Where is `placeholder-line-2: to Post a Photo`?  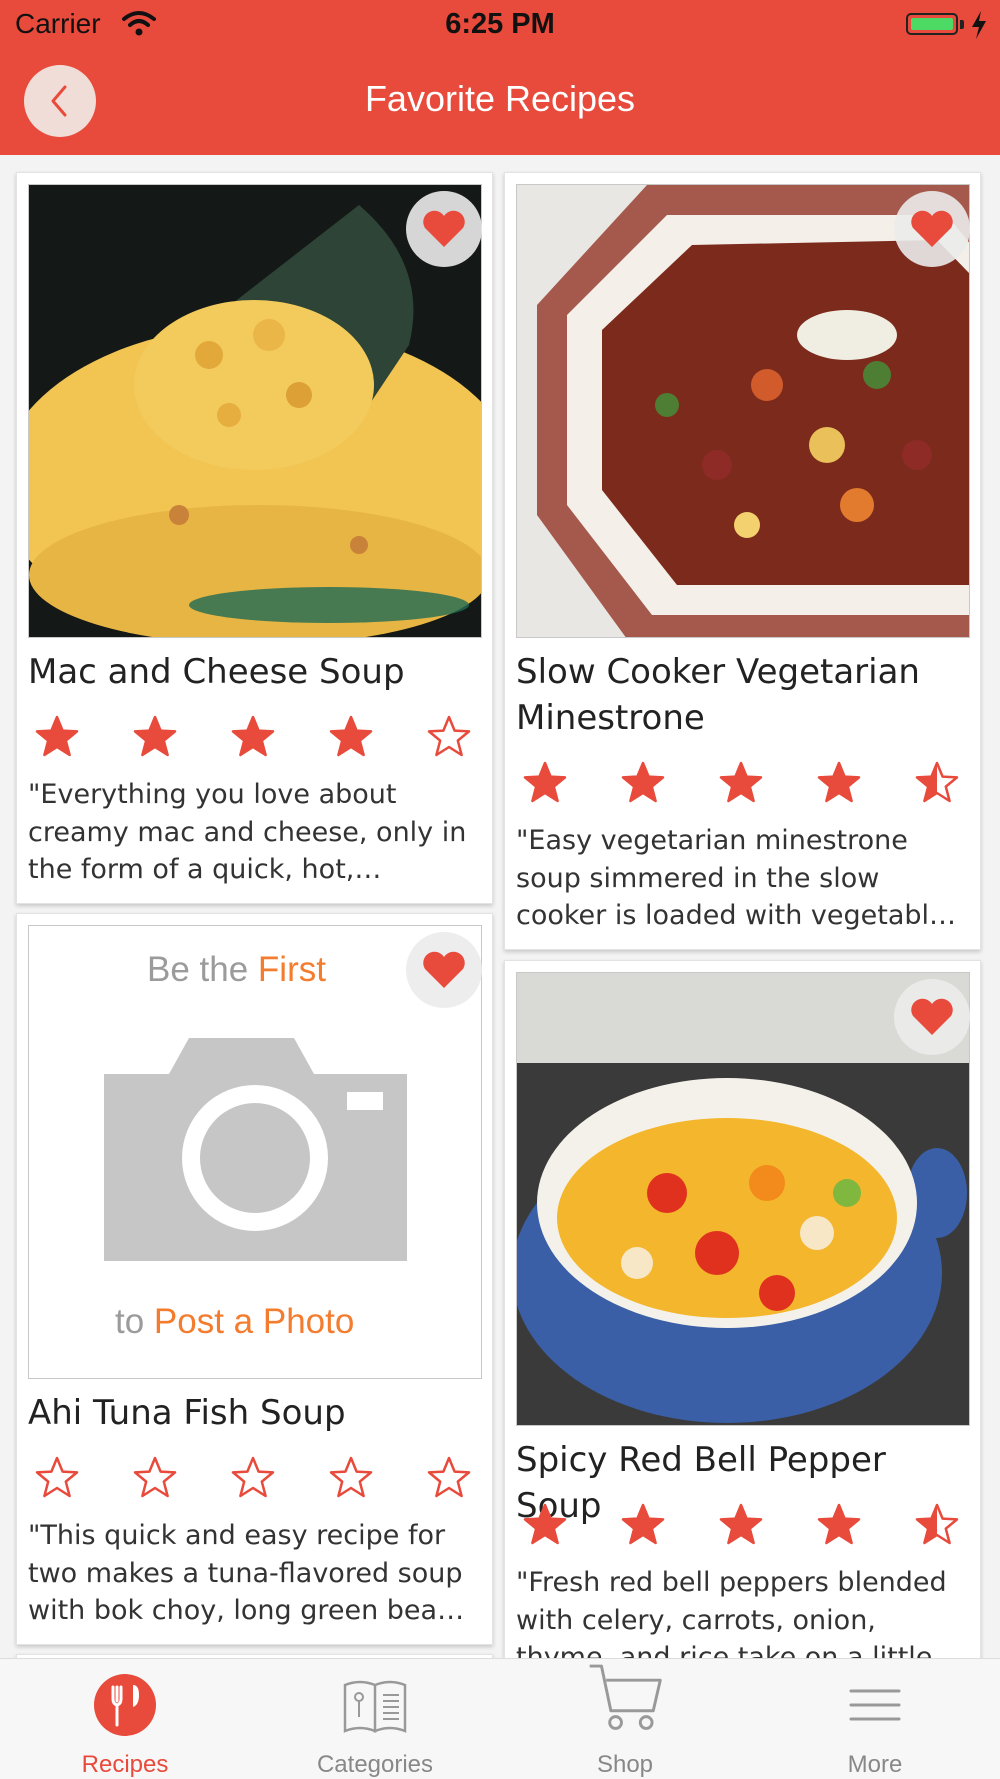 placeholder-line-2: to Post a Photo is located at coordinates (234, 1322).